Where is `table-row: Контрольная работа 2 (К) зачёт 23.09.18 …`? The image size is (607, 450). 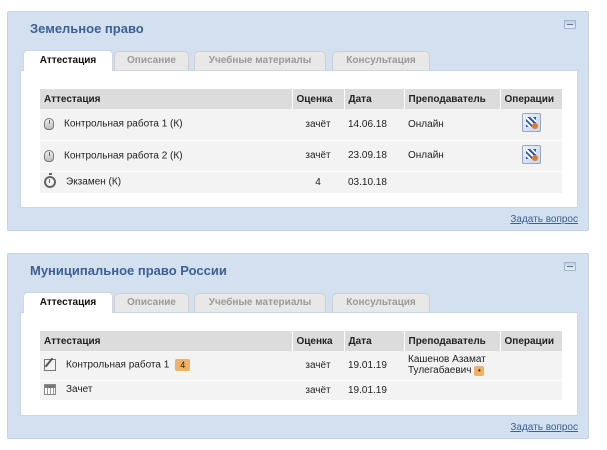
table-row: Контрольная работа 2 (К) зачёт 23.09.18 … is located at coordinates (301, 156).